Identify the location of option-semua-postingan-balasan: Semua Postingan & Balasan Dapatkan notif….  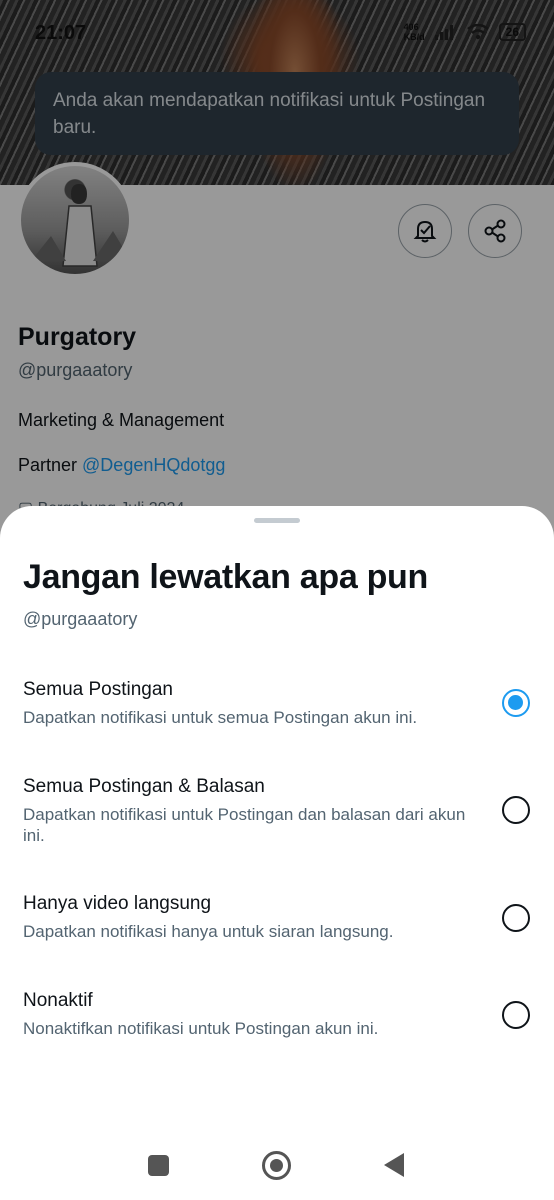
(277, 816).